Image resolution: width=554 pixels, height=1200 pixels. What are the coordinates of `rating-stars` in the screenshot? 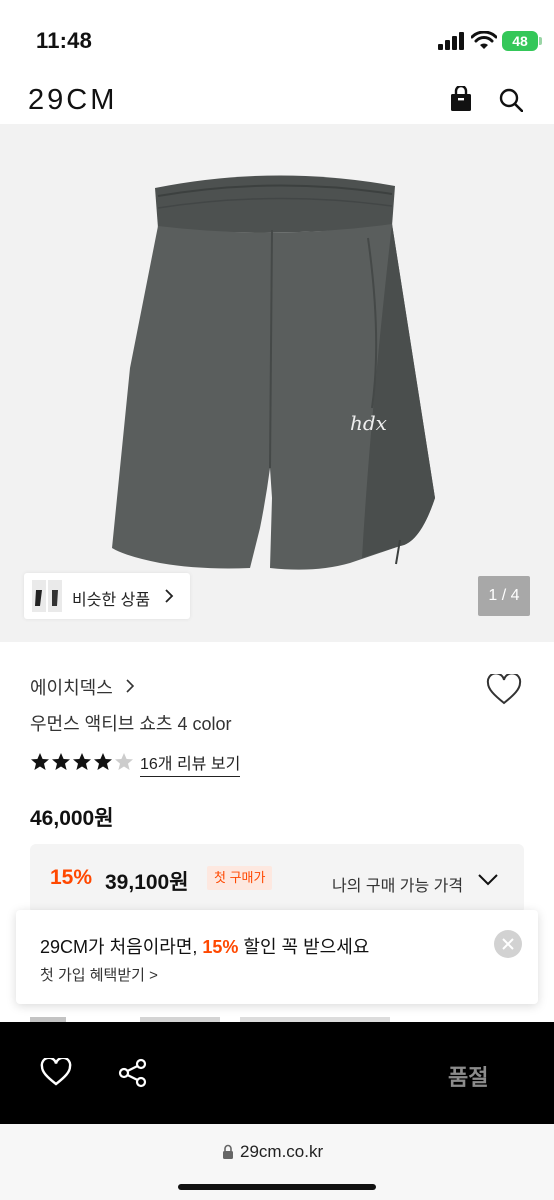 It's located at (82, 761).